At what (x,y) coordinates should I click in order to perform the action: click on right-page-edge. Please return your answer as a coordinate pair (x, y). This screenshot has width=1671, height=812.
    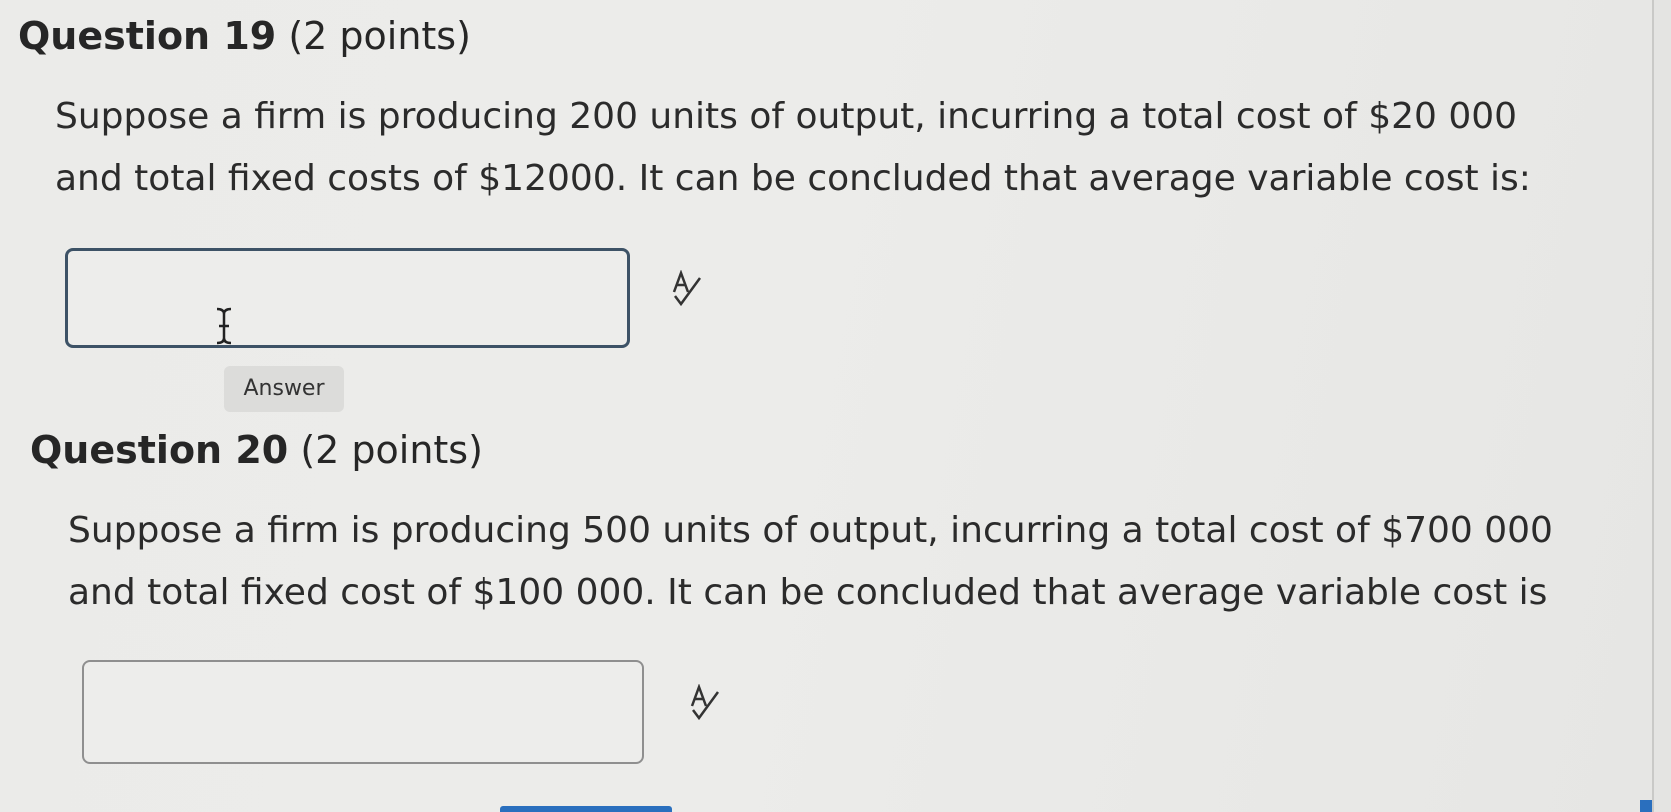
    Looking at the image, I should click on (1661, 406).